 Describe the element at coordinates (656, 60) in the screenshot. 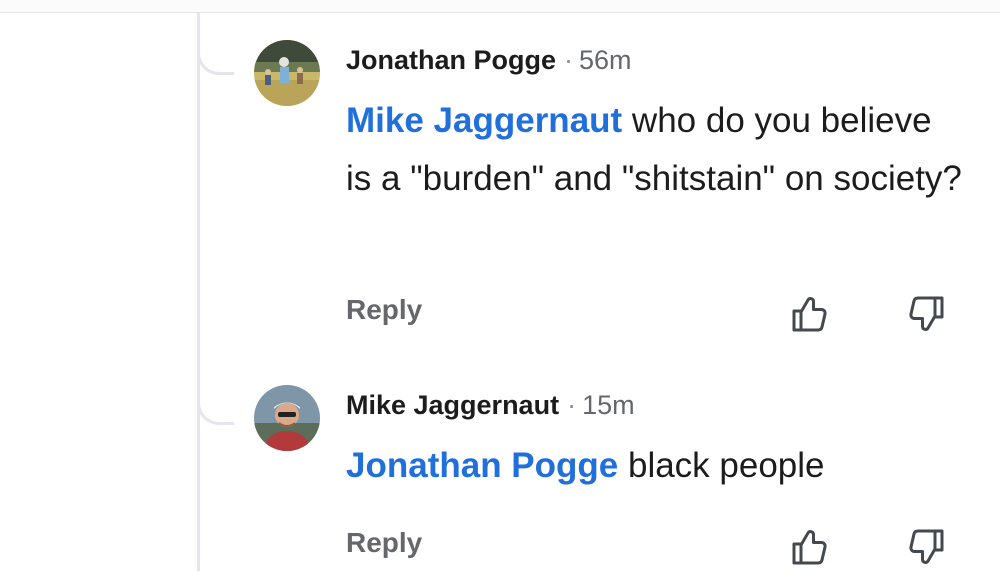

I see `comment-meta: Jonathan Pogge · 56m` at that location.